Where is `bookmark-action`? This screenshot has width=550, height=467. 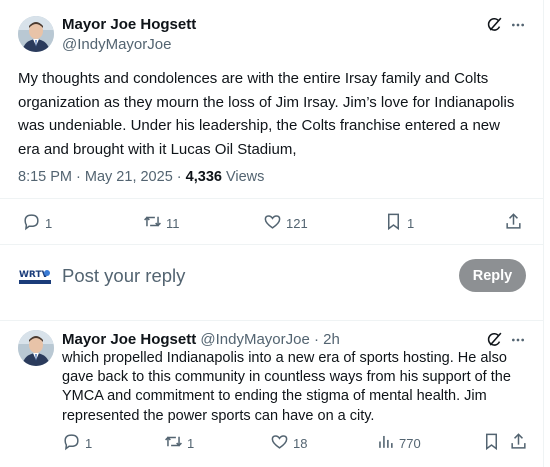 bookmark-action is located at coordinates (491, 443).